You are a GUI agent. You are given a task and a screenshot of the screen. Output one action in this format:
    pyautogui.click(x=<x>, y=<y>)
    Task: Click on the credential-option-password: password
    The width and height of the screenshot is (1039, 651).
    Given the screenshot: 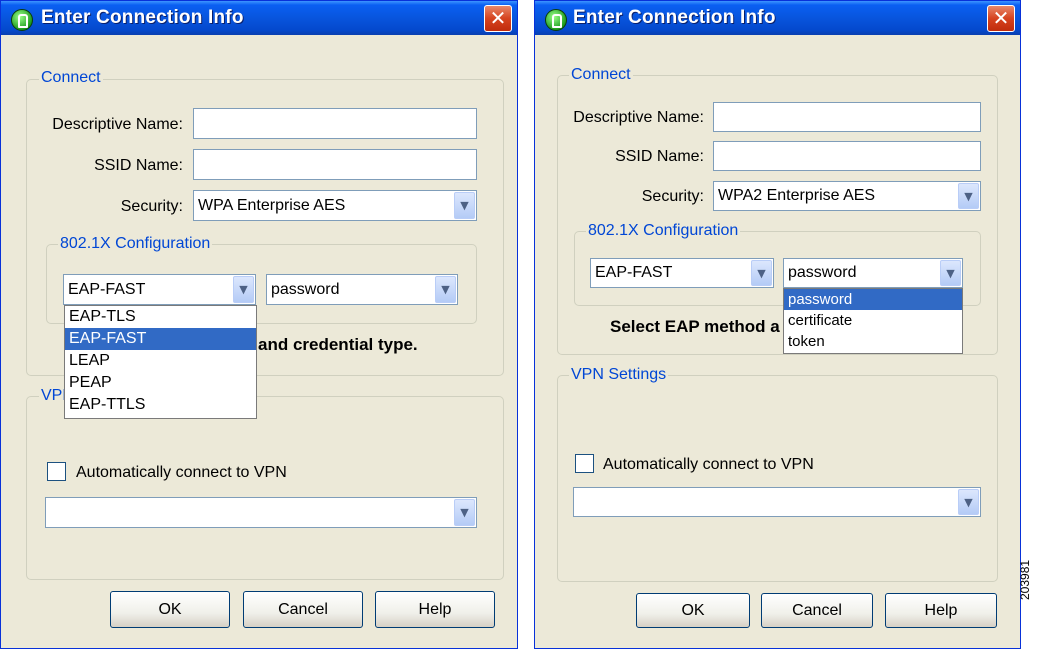 What is the action you would take?
    pyautogui.click(x=873, y=299)
    